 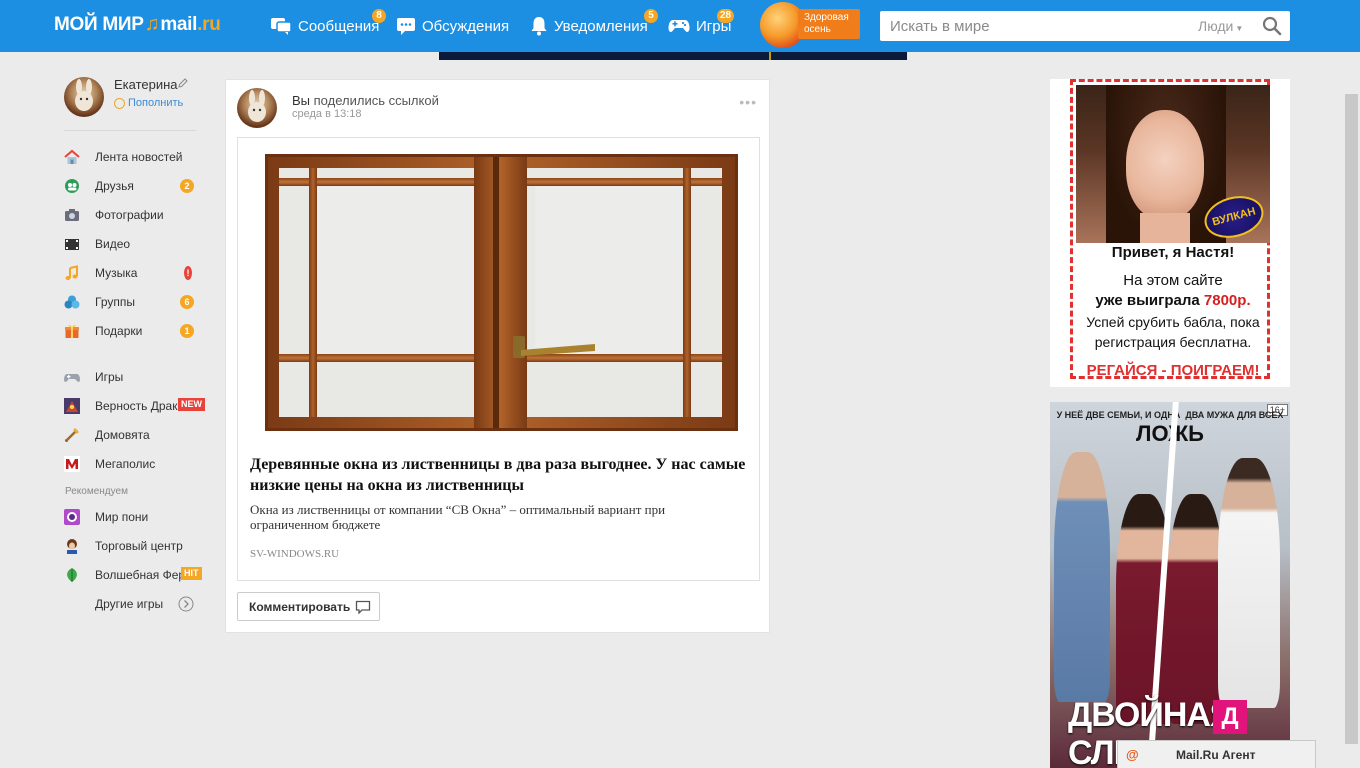 What do you see at coordinates (146, 84) in the screenshot?
I see `profile-name: Екатерина` at bounding box center [146, 84].